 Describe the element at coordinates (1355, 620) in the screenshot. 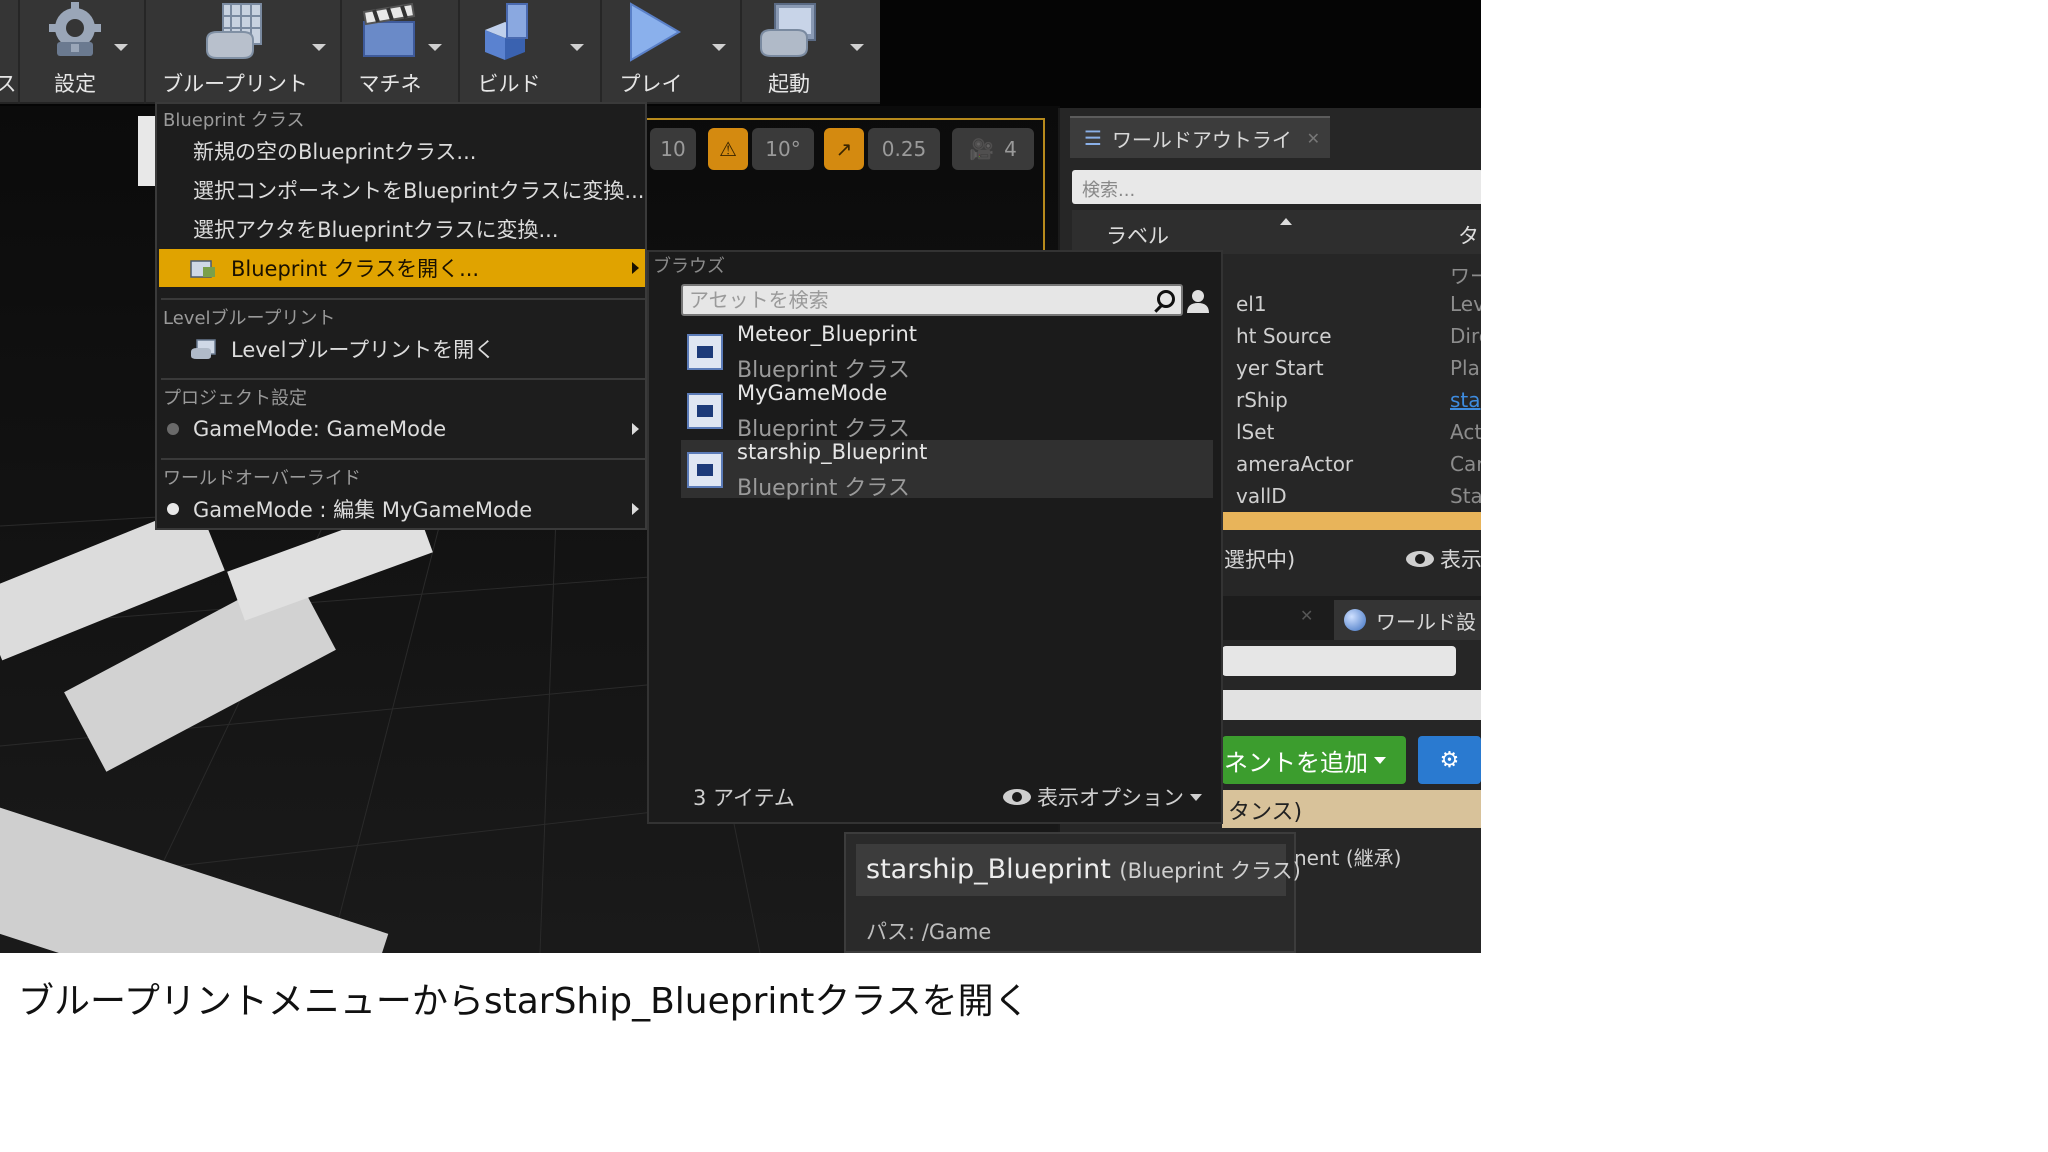

I see `globe-icon` at that location.